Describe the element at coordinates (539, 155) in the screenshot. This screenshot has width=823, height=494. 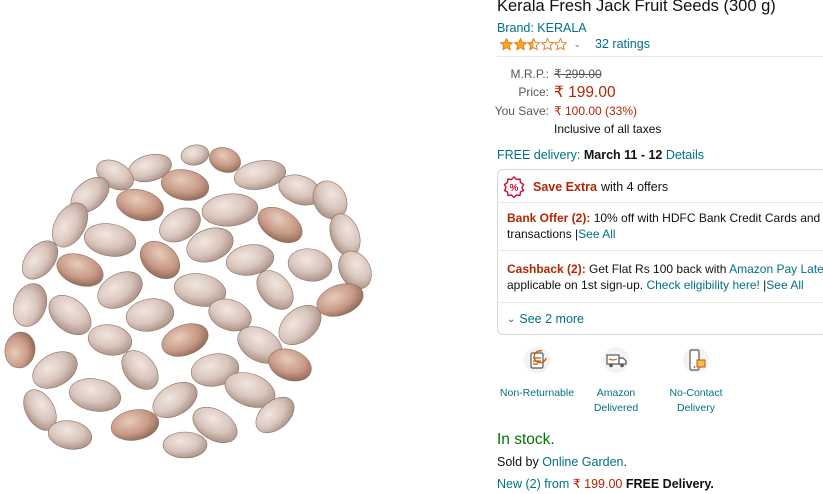
I see `free-delivery-label: FREE delivery:` at that location.